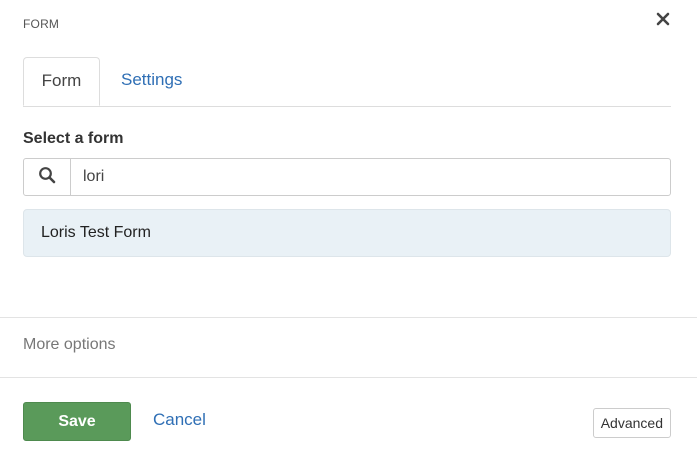  I want to click on search-icon, so click(47, 177).